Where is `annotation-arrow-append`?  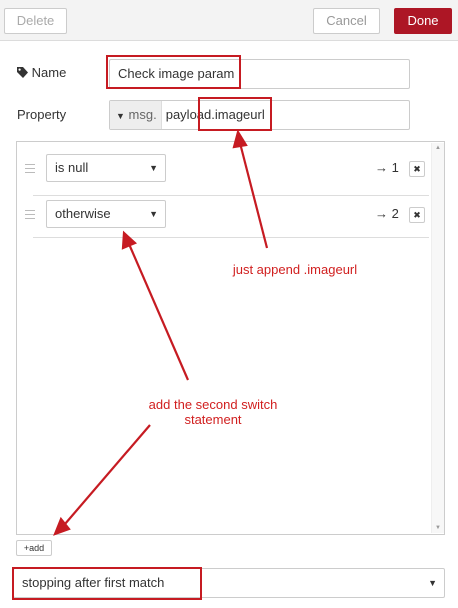
annotation-arrow-append is located at coordinates (253, 195).